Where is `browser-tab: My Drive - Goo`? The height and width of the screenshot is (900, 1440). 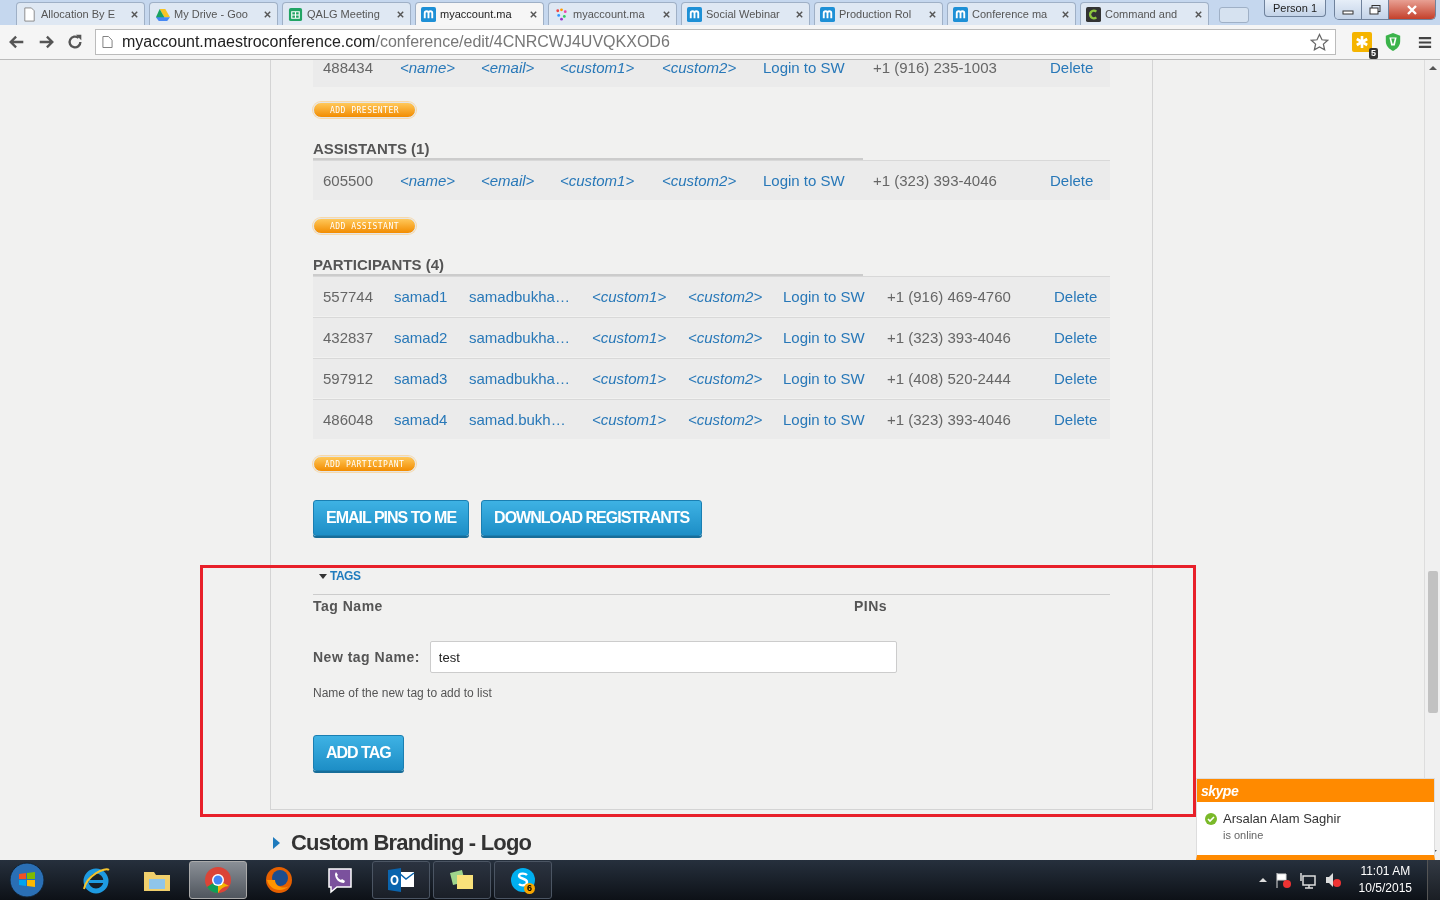
browser-tab: My Drive - Goo is located at coordinates (213, 13).